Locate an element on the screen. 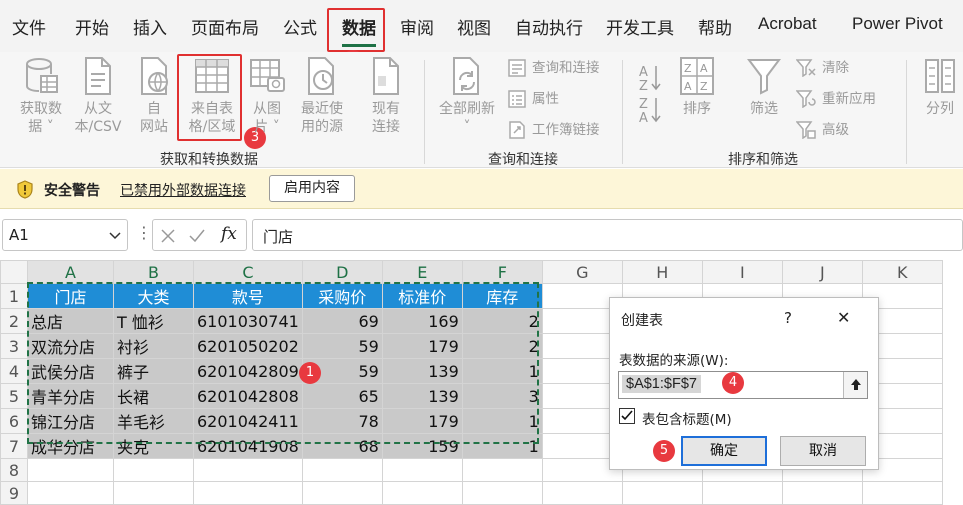 Image resolution: width=963 pixels, height=505 pixels. refresh-all-button: 全部刷新 ˅ is located at coordinates (467, 96).